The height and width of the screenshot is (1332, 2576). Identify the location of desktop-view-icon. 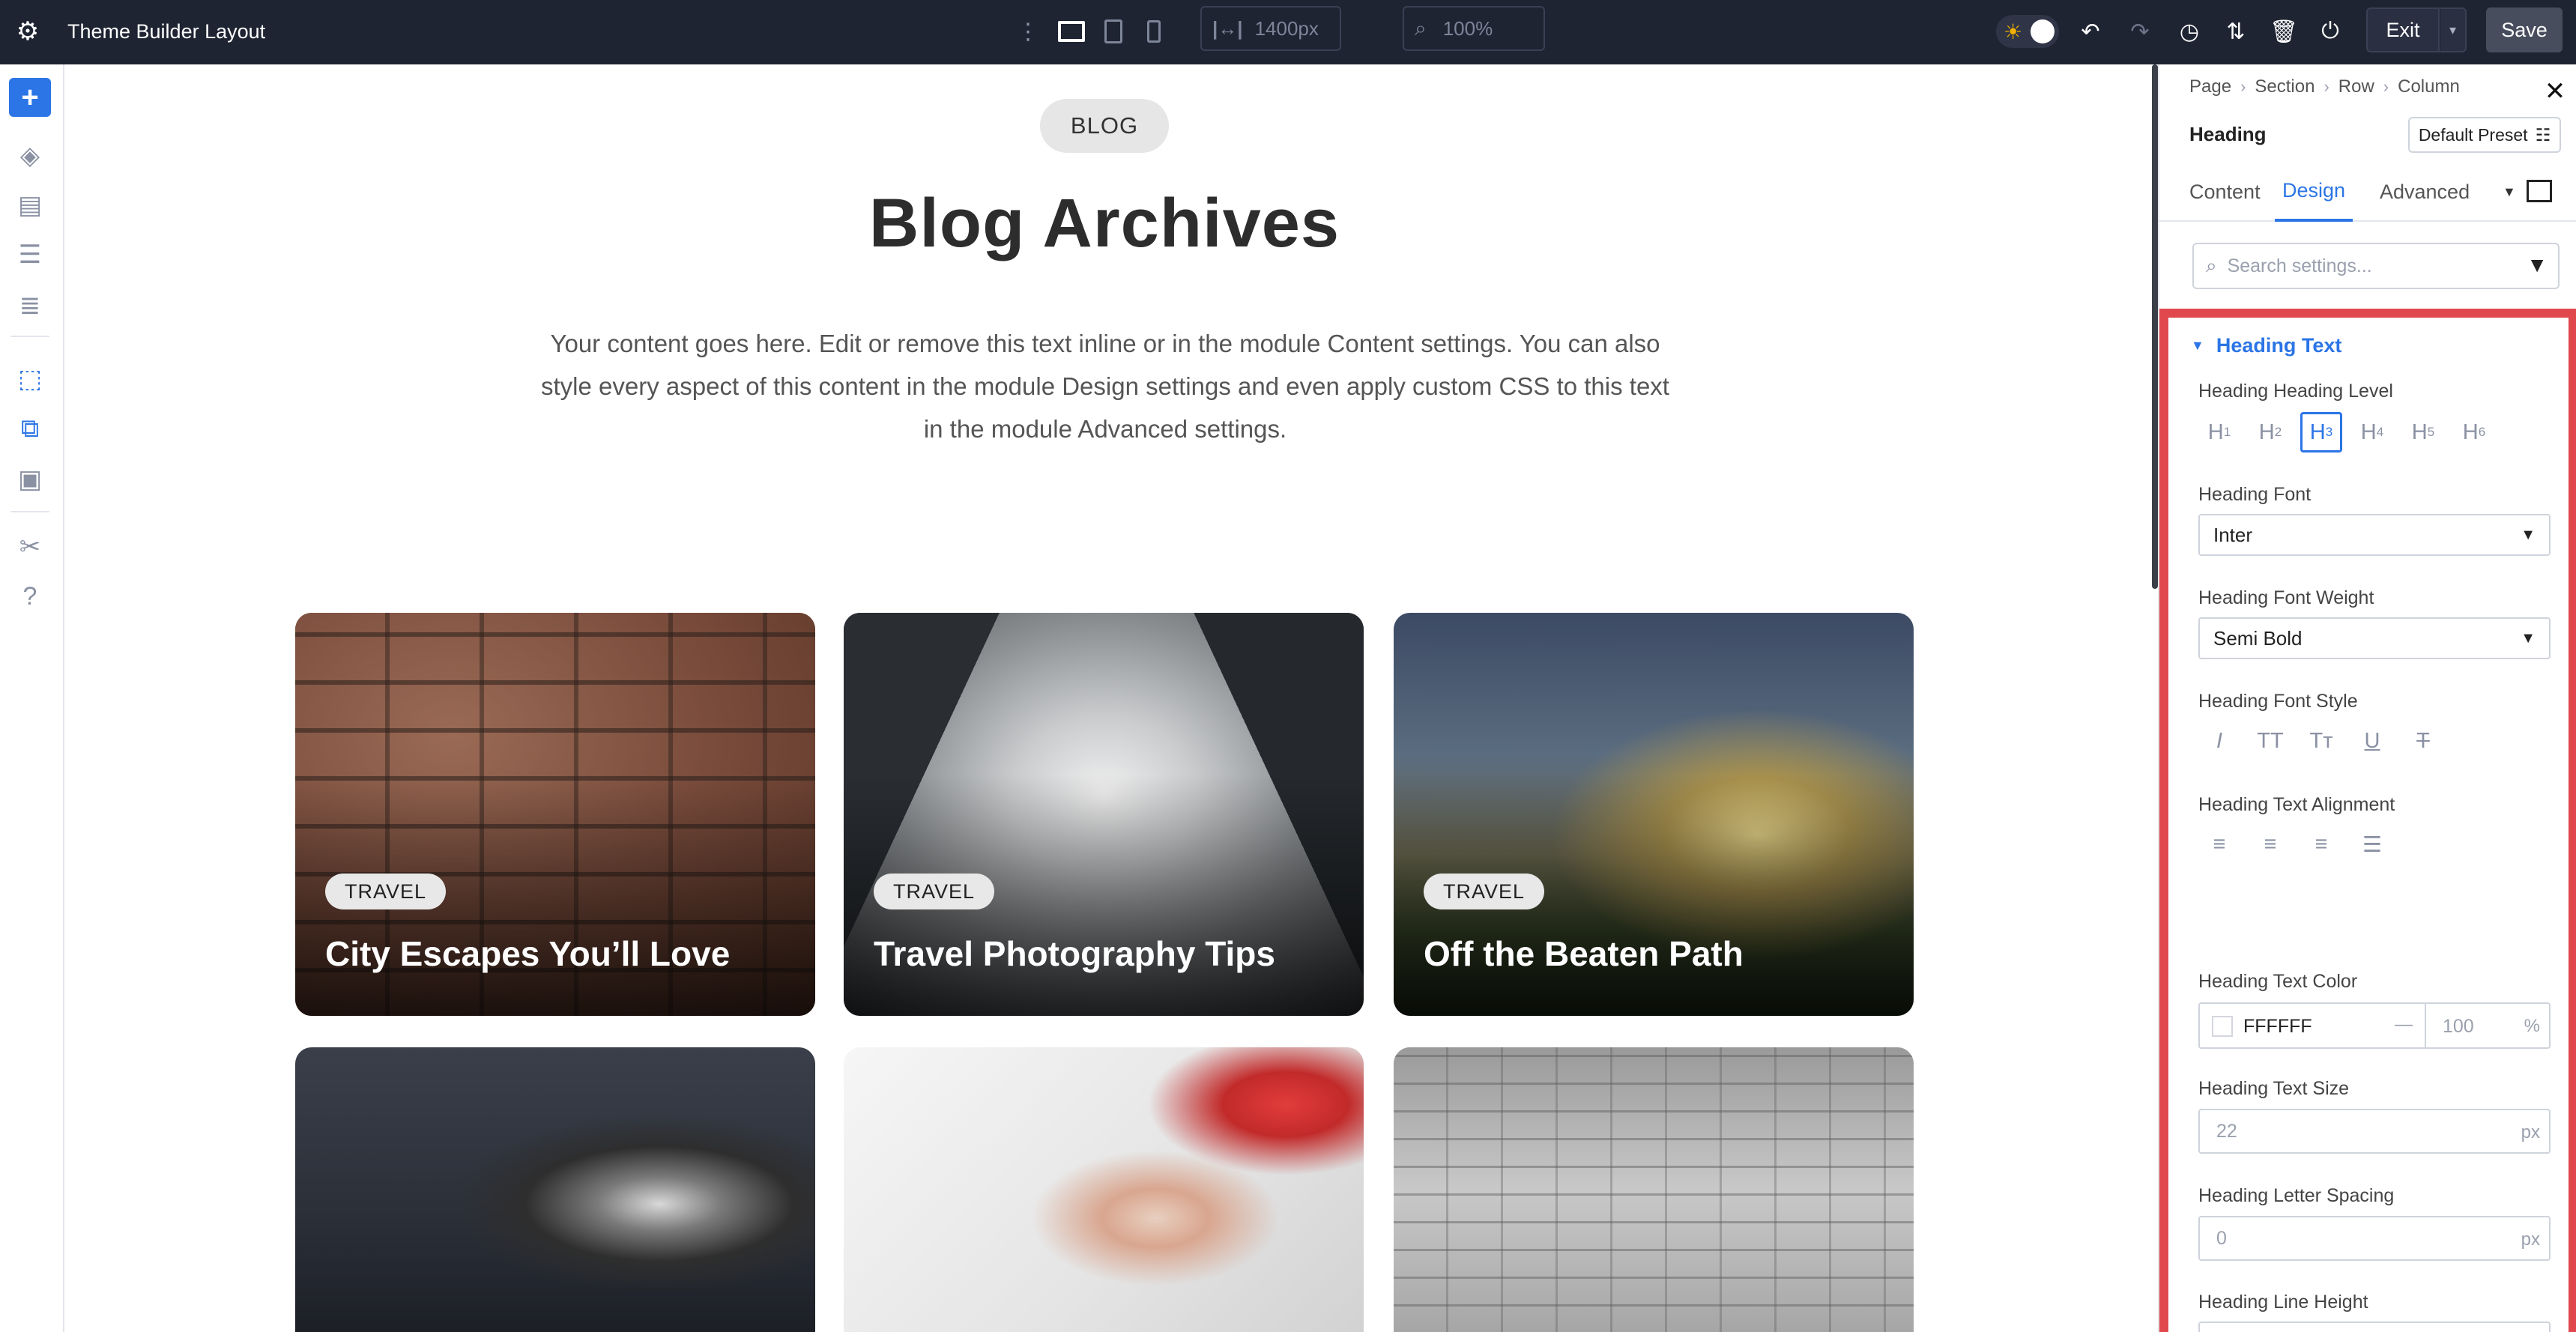
(1071, 31).